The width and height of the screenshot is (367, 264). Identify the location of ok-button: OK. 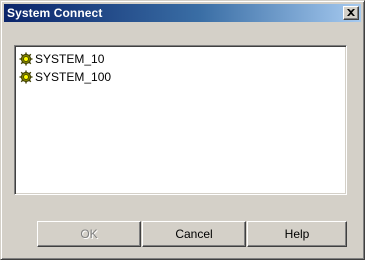
(89, 234).